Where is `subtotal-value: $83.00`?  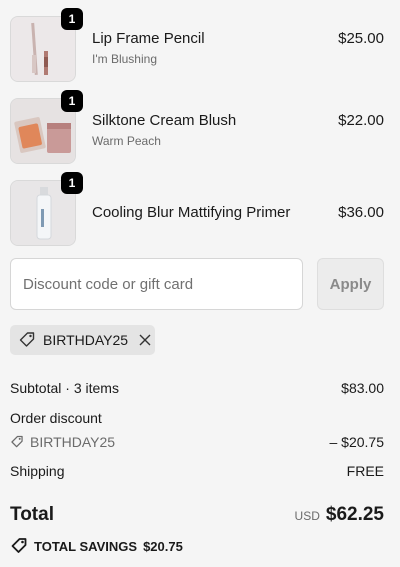 subtotal-value: $83.00 is located at coordinates (362, 388).